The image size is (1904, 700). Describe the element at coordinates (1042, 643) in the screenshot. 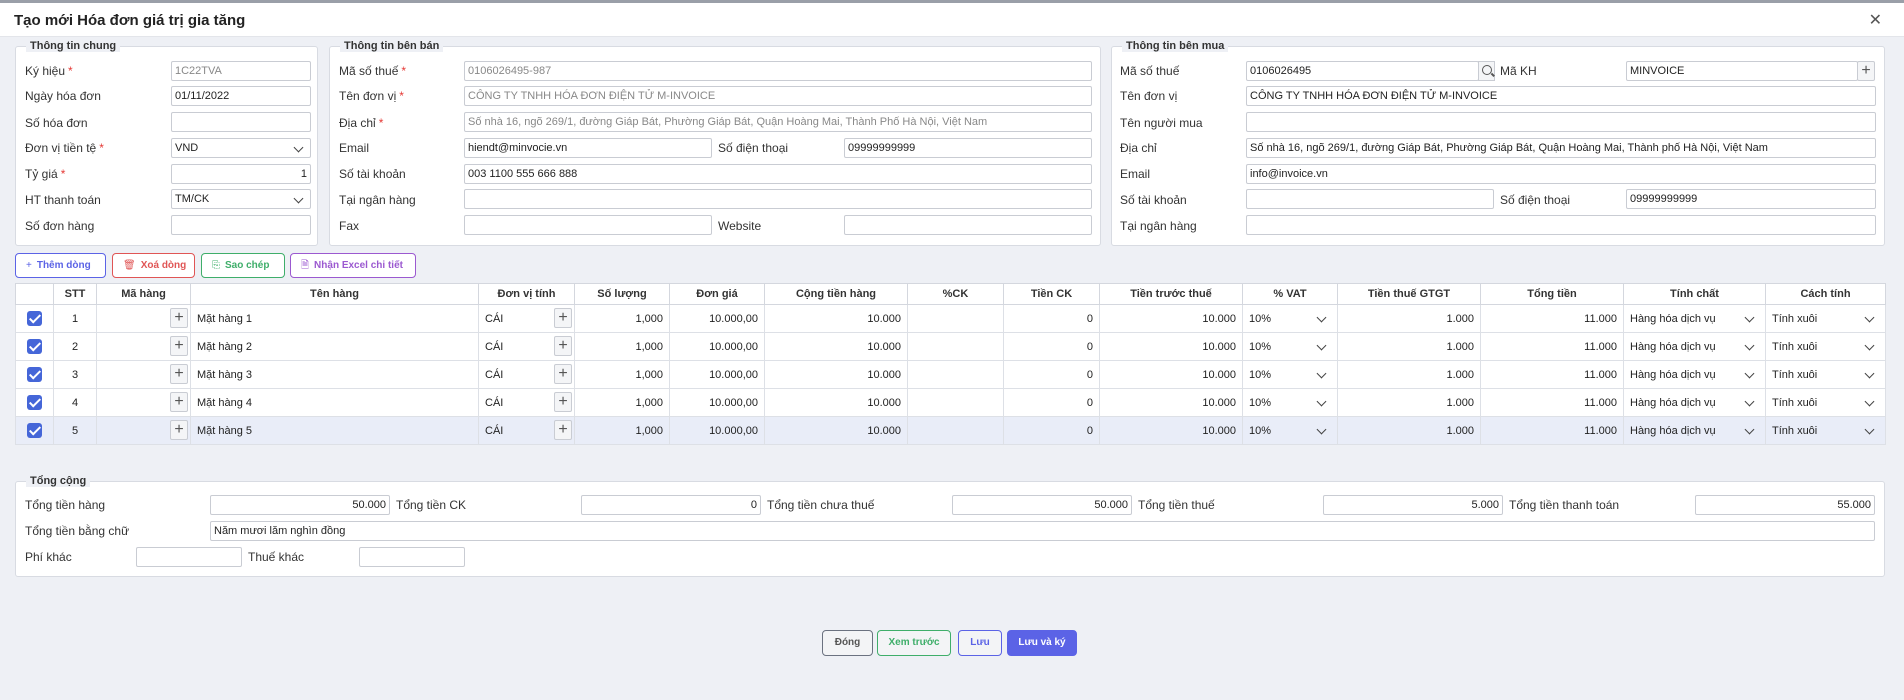

I see `save-and-sign-button: Lưu và ký` at that location.